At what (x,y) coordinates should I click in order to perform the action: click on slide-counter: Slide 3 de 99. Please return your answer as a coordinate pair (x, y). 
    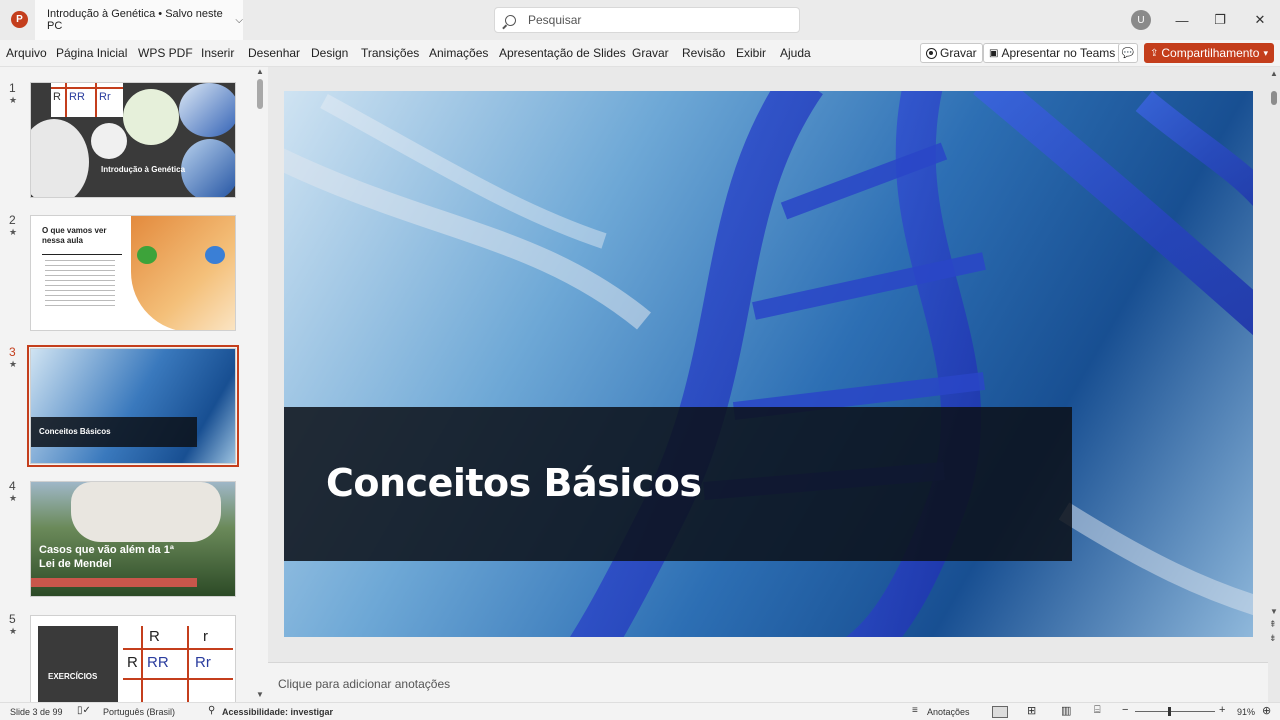
    Looking at the image, I should click on (36, 712).